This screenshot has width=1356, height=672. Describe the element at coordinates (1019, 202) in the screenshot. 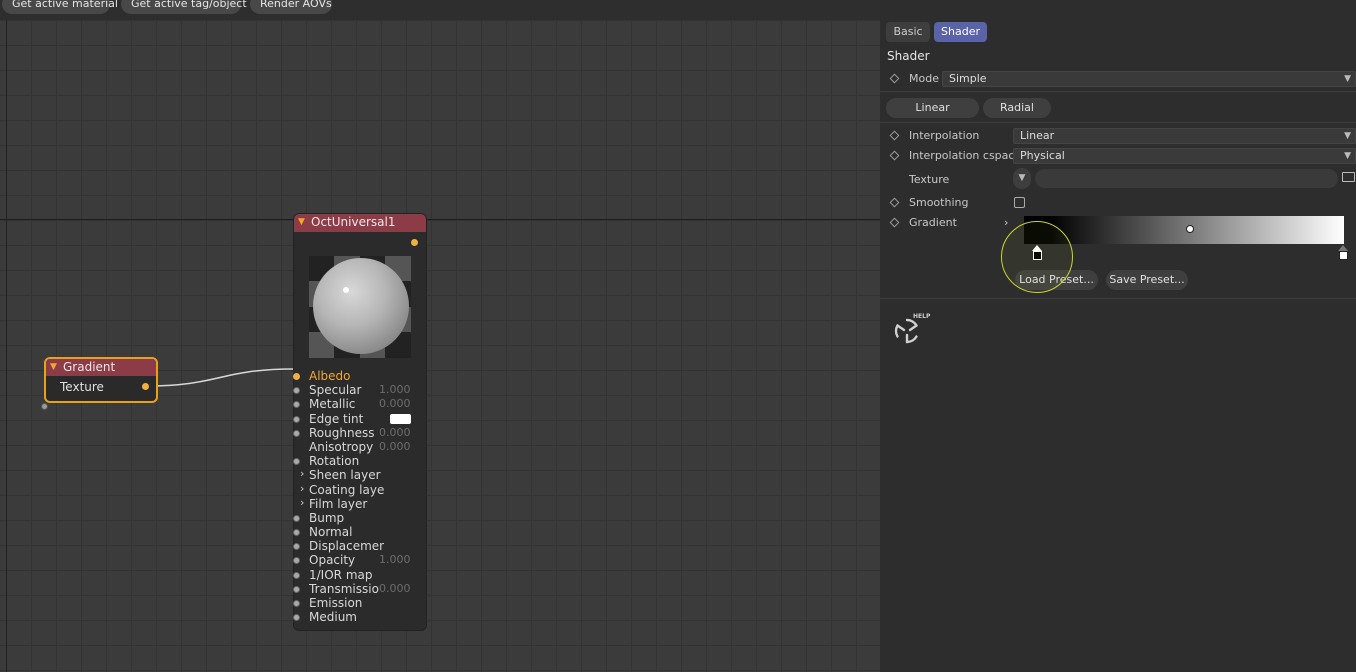

I see `smoothing-checkbox` at that location.